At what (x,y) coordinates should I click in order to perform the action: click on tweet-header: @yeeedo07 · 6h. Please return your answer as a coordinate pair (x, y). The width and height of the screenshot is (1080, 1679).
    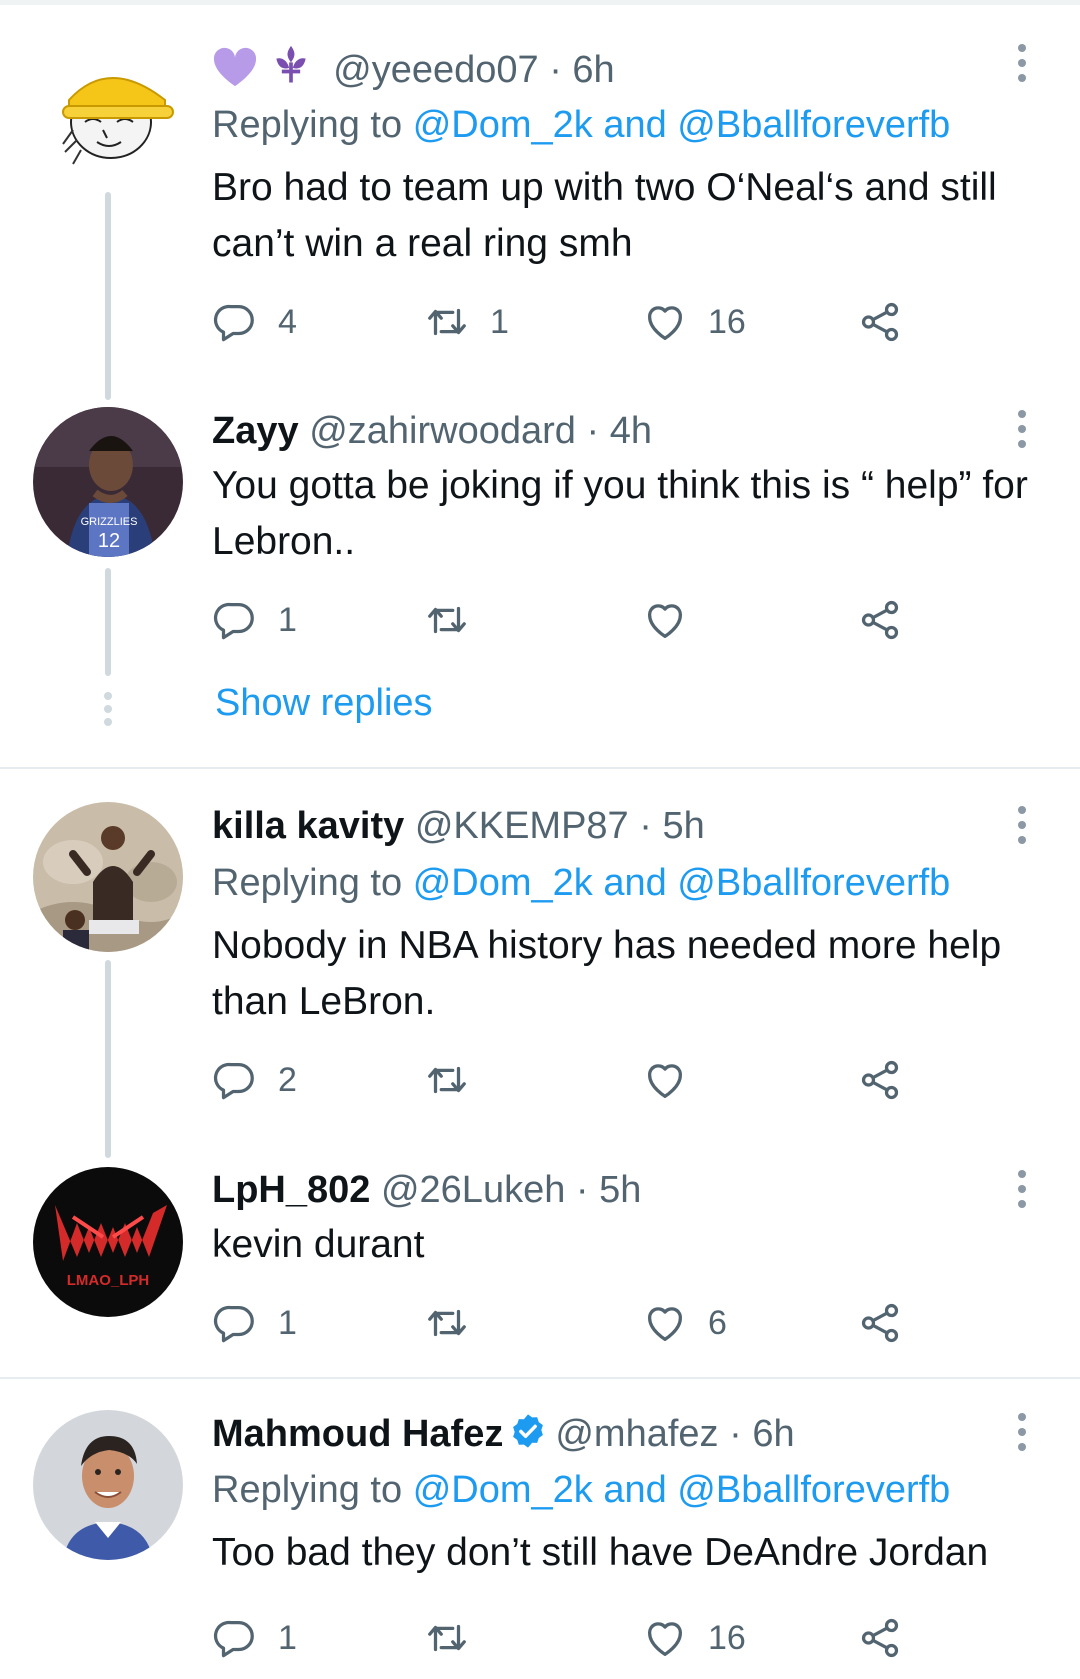
    Looking at the image, I should click on (413, 71).